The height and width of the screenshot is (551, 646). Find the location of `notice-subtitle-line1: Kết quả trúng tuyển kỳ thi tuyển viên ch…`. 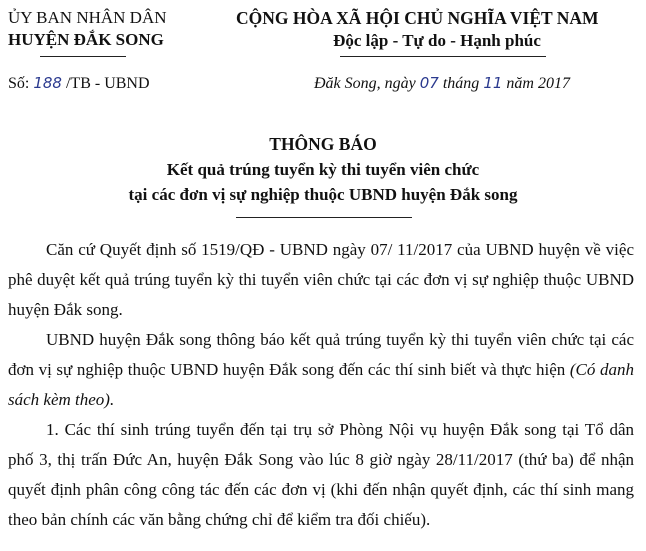

notice-subtitle-line1: Kết quả trúng tuyển kỳ thi tuyển viên ch… is located at coordinates (323, 169).